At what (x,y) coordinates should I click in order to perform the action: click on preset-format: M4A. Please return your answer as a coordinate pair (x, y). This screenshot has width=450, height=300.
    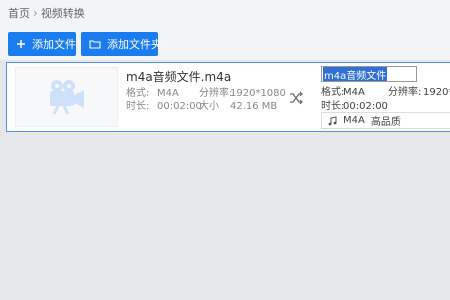
    Looking at the image, I should click on (354, 120).